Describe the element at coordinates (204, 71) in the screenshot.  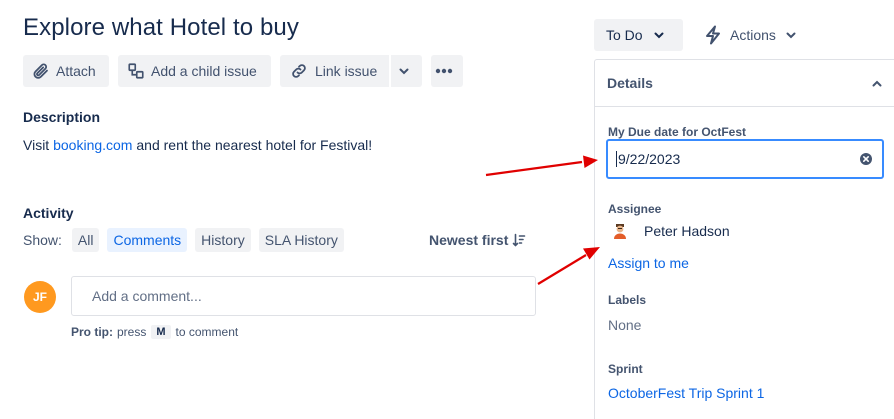
I see `add-child-issue-label: Add a child issue` at that location.